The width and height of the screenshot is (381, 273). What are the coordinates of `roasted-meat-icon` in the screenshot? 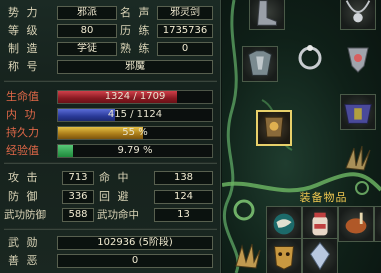 It's located at (356, 223).